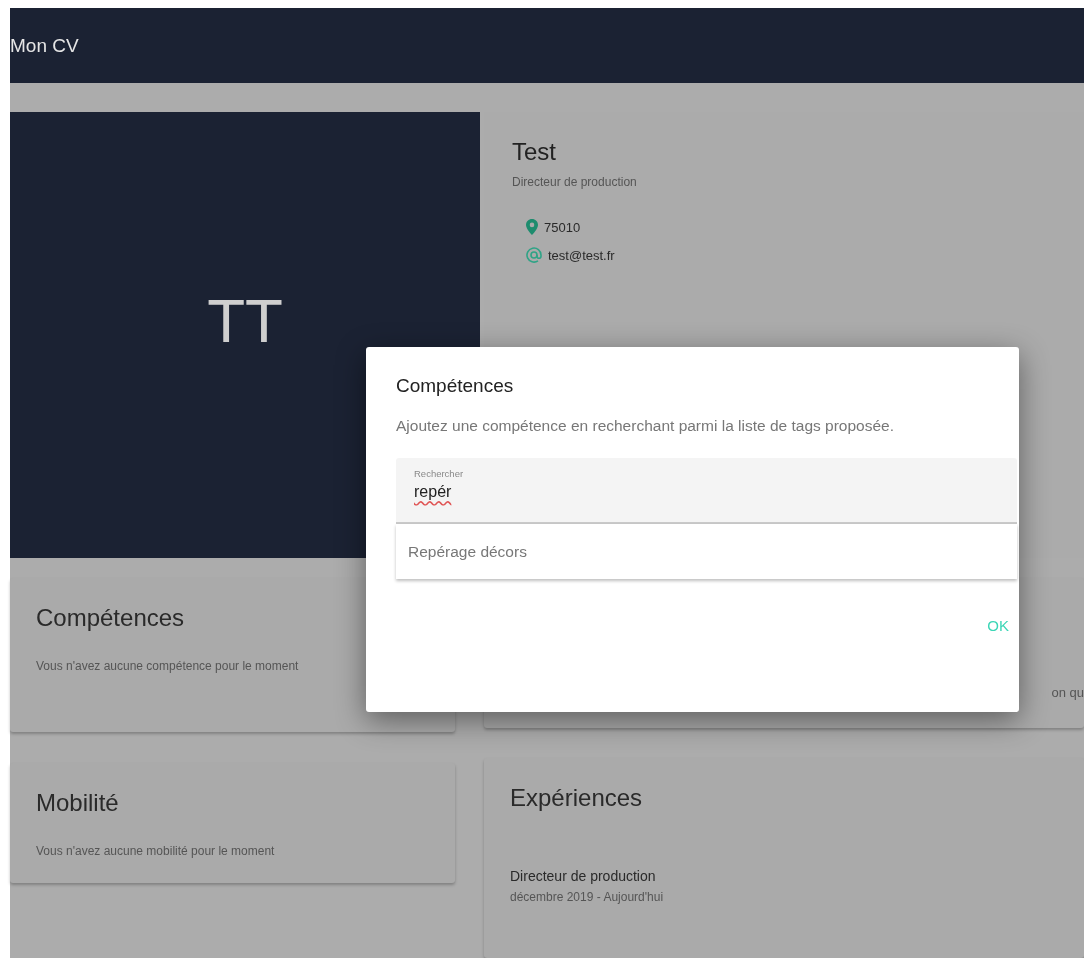 The image size is (1084, 958). I want to click on search-field: Rechercher repér, so click(706, 491).